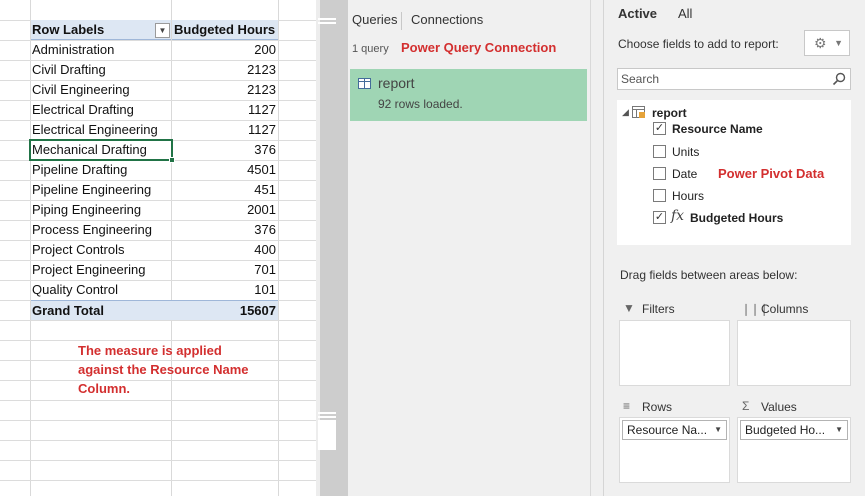 This screenshot has width=865, height=496. Describe the element at coordinates (736, 218) in the screenshot. I see `field-budgeted-hours: Budgeted Hours` at that location.